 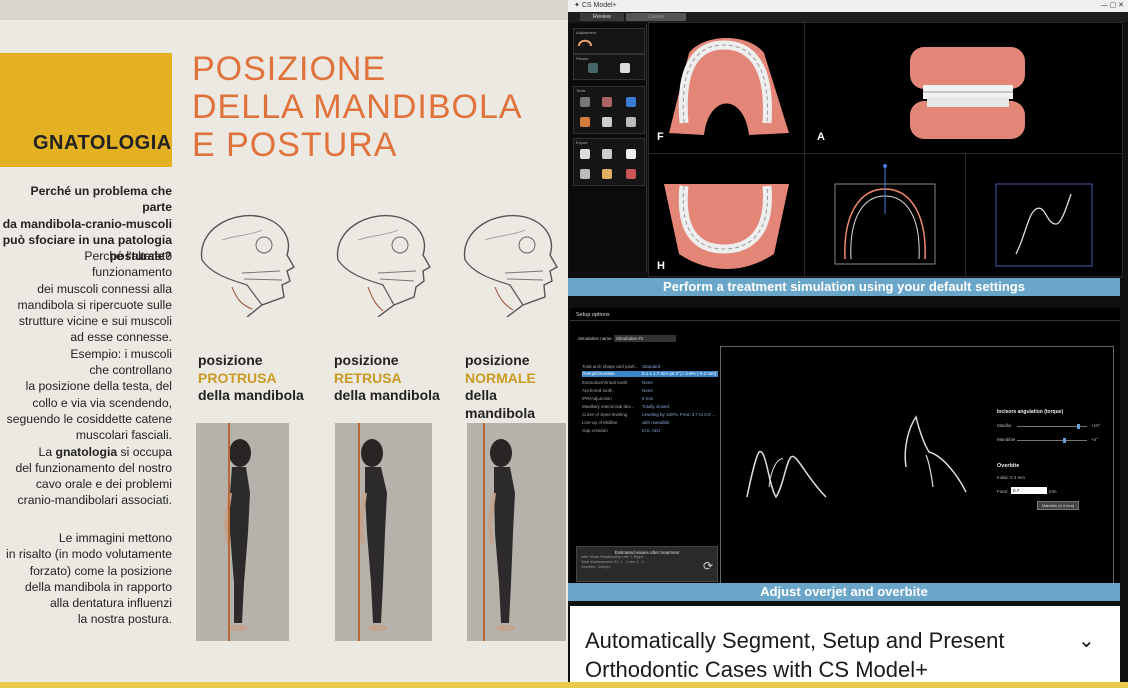 I want to click on text-line: da mandibola-cranio-muscoli, so click(x=87, y=223).